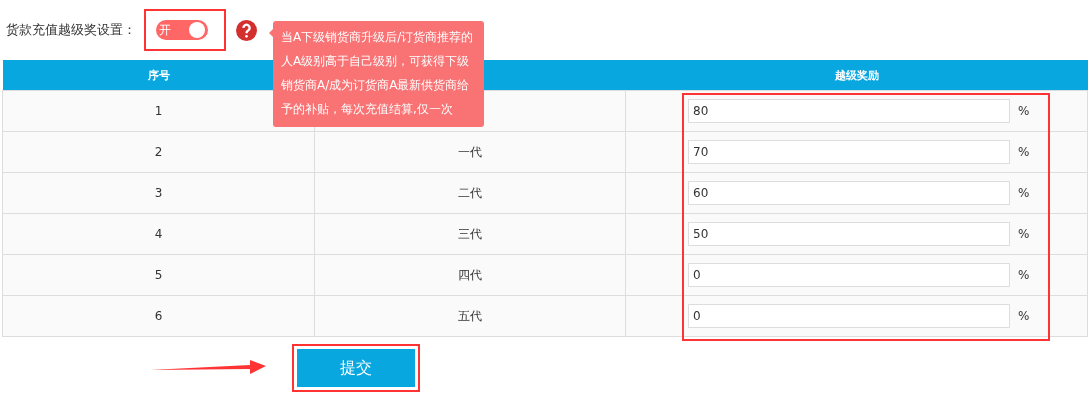 This screenshot has height=404, width=1090. Describe the element at coordinates (470, 192) in the screenshot. I see `table-cell: 二代` at that location.